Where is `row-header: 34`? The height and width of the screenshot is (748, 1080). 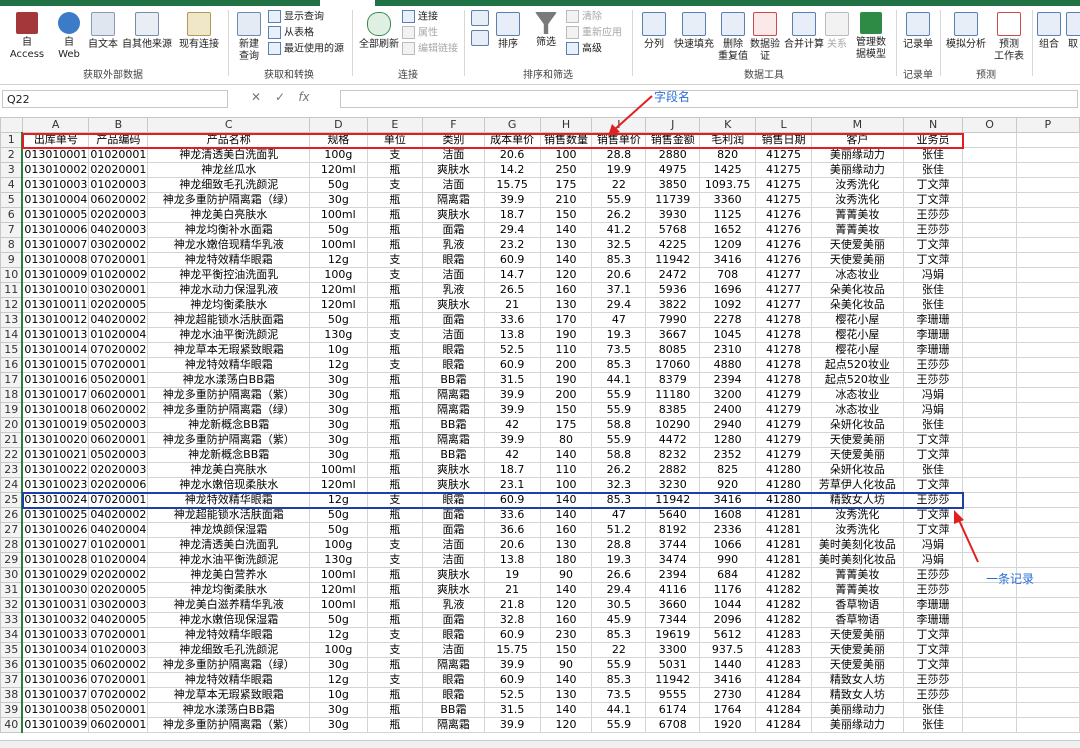
row-header: 34 is located at coordinates (11, 635).